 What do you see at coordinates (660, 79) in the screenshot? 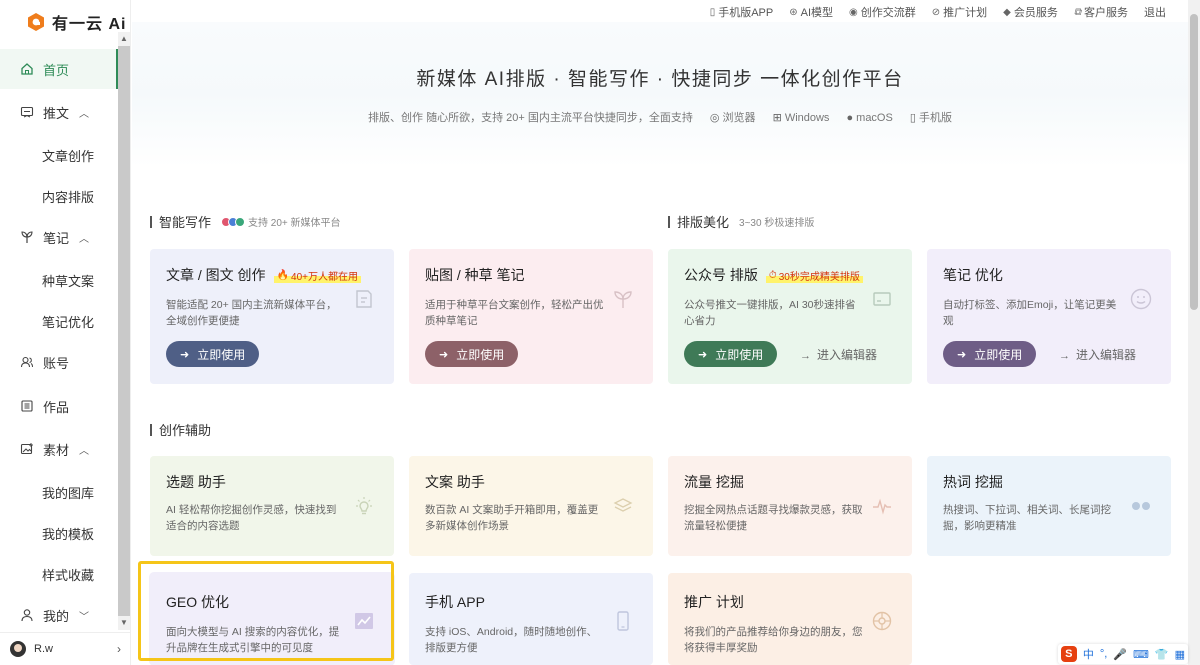
I see `hero-title: 新媒体 AI排版 · 智能写作 · 快捷同步 一体化创作平台` at bounding box center [660, 79].